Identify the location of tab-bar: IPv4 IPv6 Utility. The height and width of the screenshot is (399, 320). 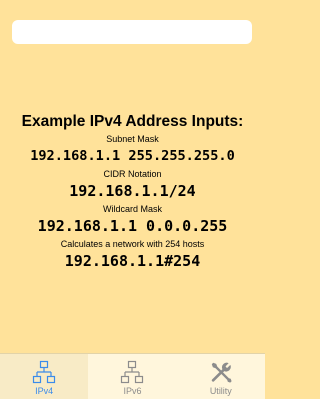
(132, 376).